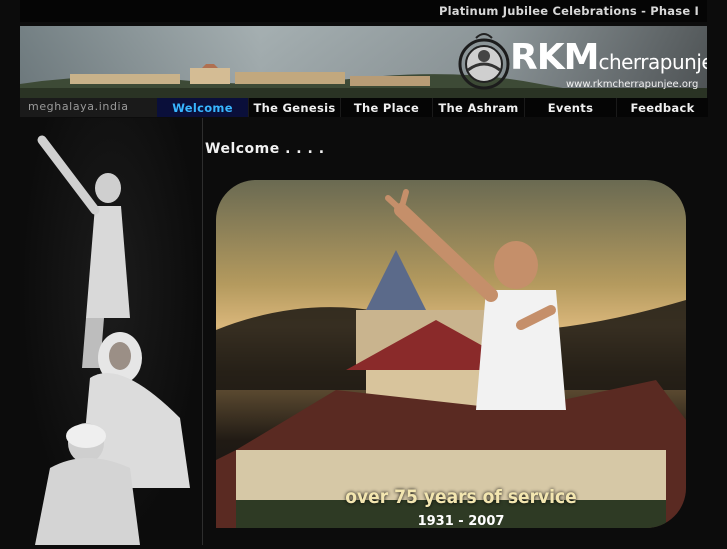 Image resolution: width=727 pixels, height=549 pixels. I want to click on tab-feedback: Feedback, so click(662, 107).